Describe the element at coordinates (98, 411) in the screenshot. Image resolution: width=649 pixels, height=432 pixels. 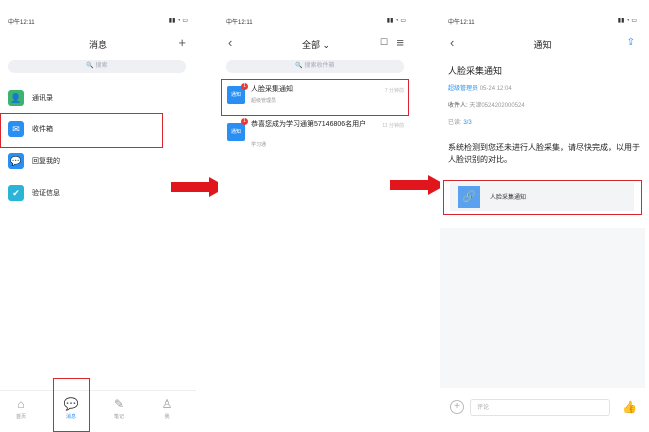
I see `tab-bar: ⌂ 首页 💬 消息 ✎ 笔记 ♙ 我` at that location.